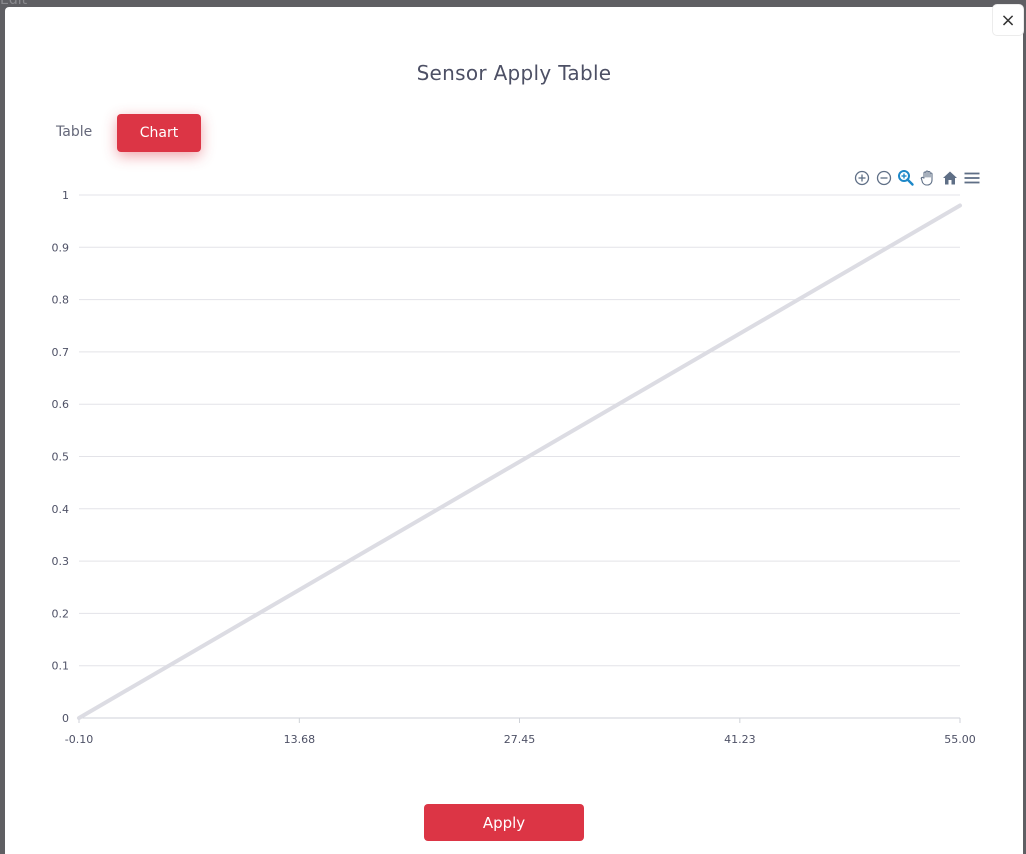  Describe the element at coordinates (65, 718) in the screenshot. I see `y-tick-label: 0` at that location.